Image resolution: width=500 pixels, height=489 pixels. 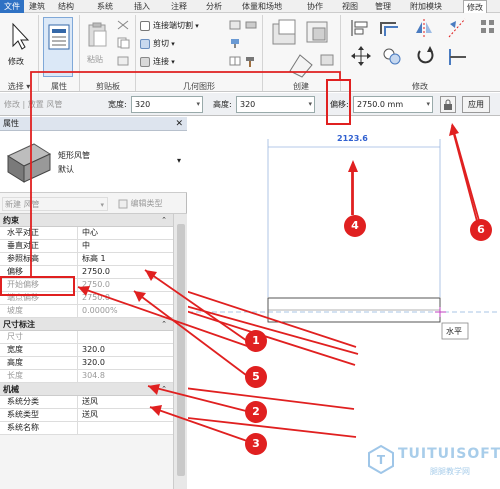 What do you see at coordinates (315, 6) in the screenshot?
I see `menu-collaborate: 协作` at bounding box center [315, 6].